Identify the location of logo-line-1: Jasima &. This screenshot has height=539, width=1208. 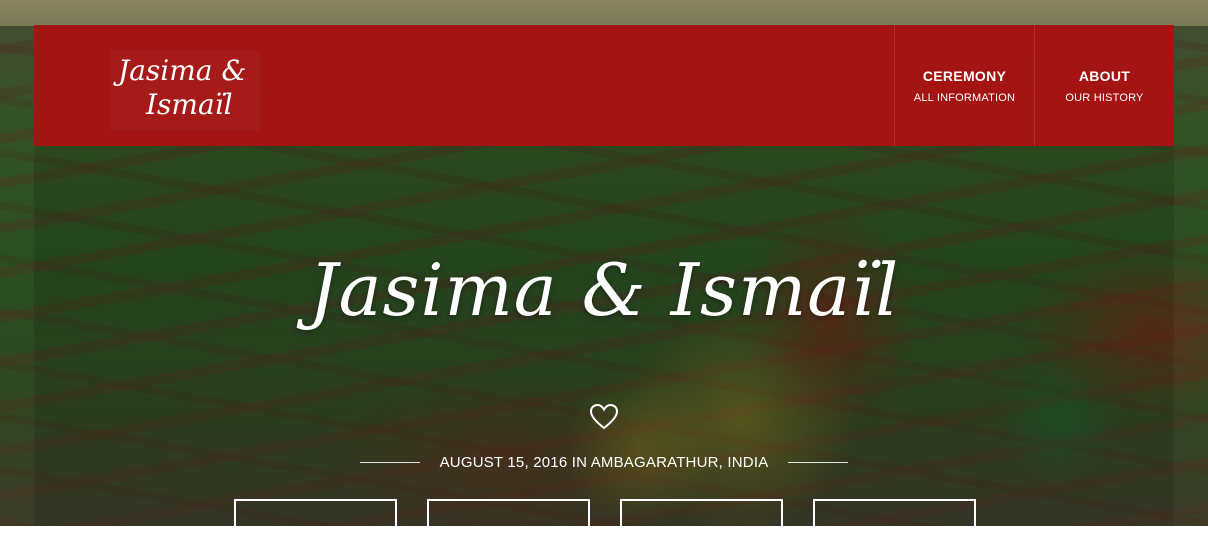
(182, 70).